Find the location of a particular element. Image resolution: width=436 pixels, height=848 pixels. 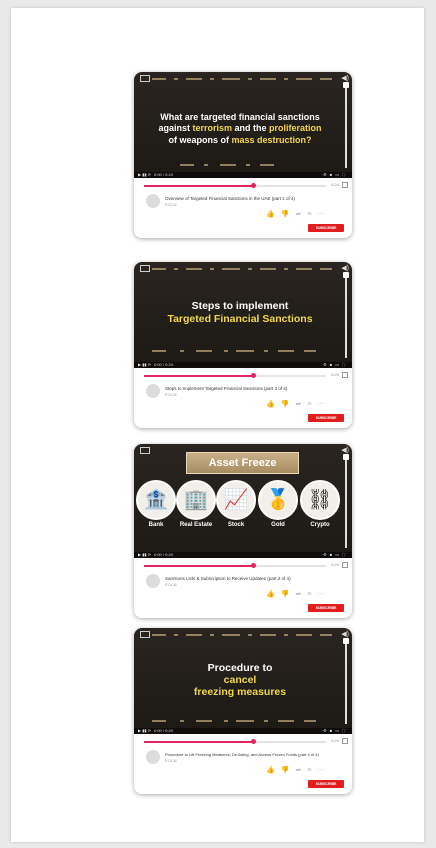

asset-crypto: ⛓ Crypto is located at coordinates (320, 504).